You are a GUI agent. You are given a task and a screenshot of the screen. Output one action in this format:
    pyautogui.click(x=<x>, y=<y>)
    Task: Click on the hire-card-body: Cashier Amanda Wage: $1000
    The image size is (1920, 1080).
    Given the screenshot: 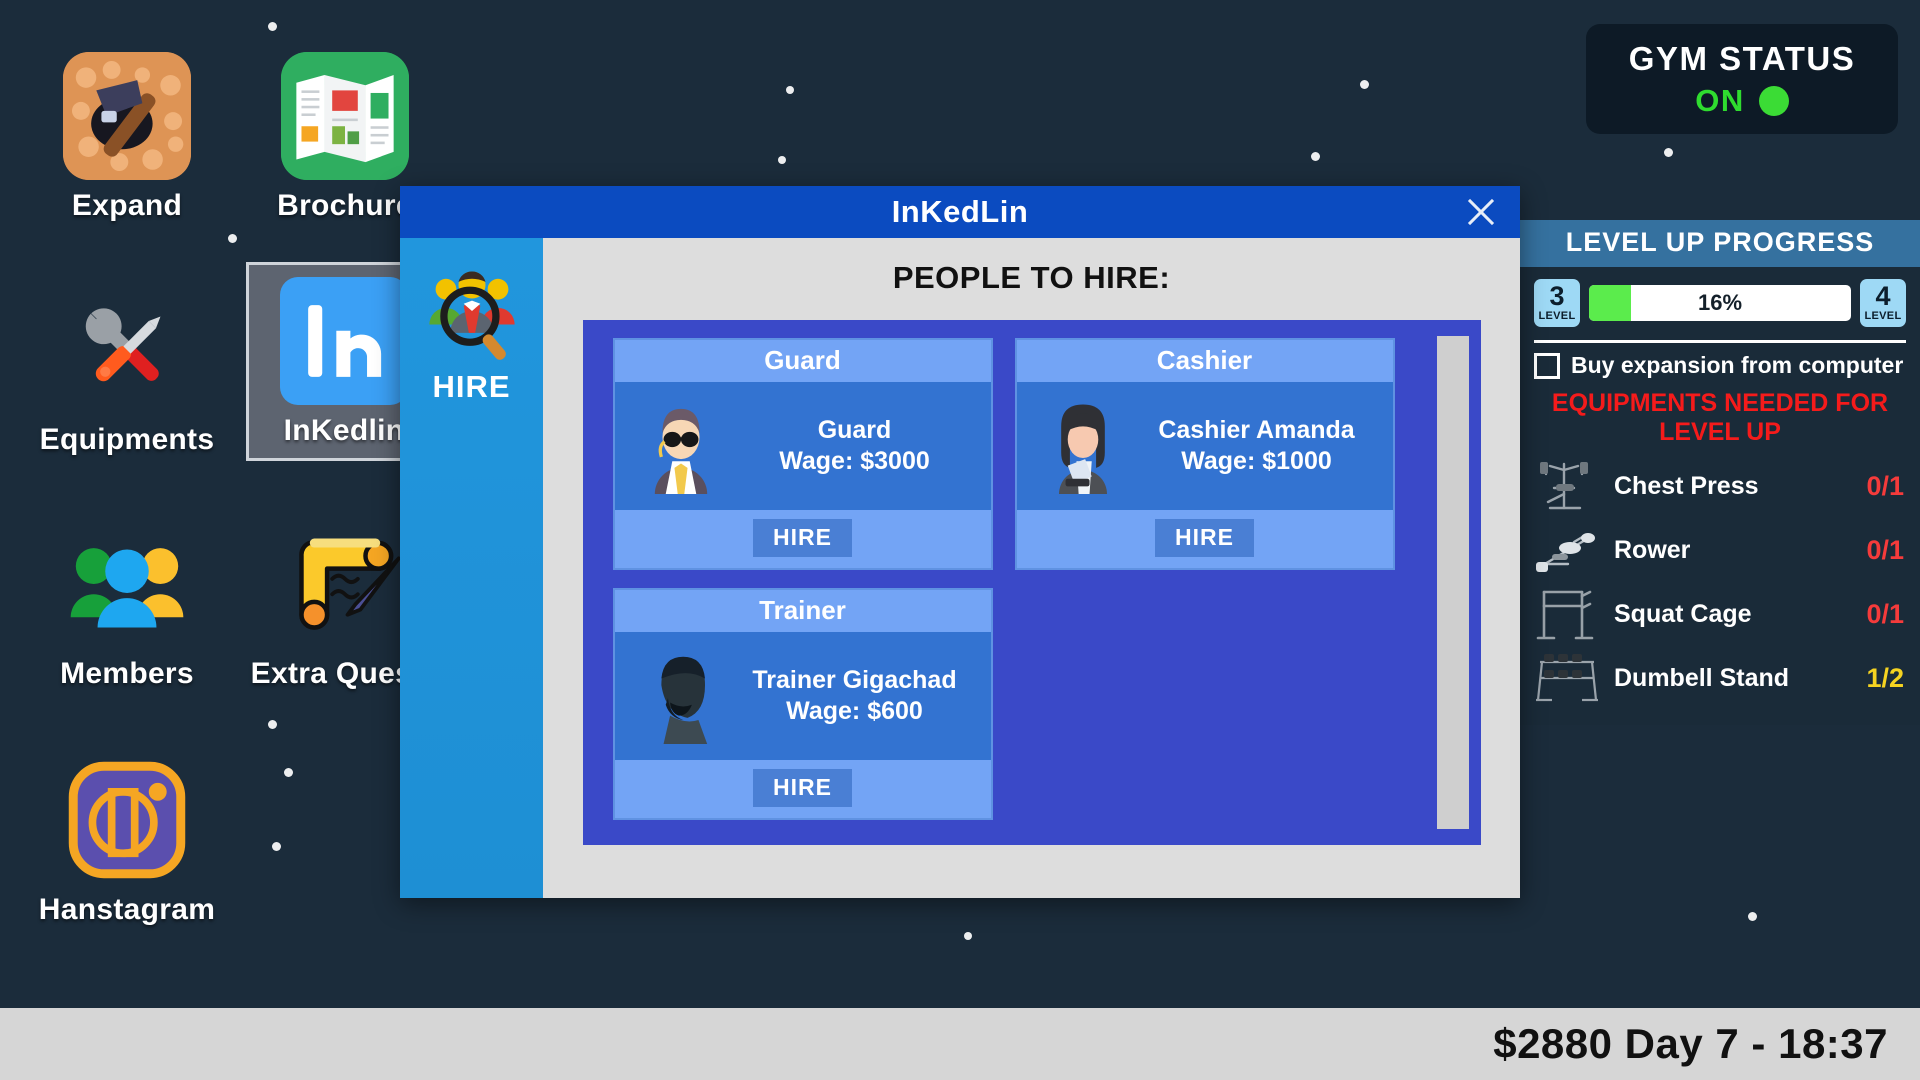 What is the action you would take?
    pyautogui.click(x=1204, y=446)
    